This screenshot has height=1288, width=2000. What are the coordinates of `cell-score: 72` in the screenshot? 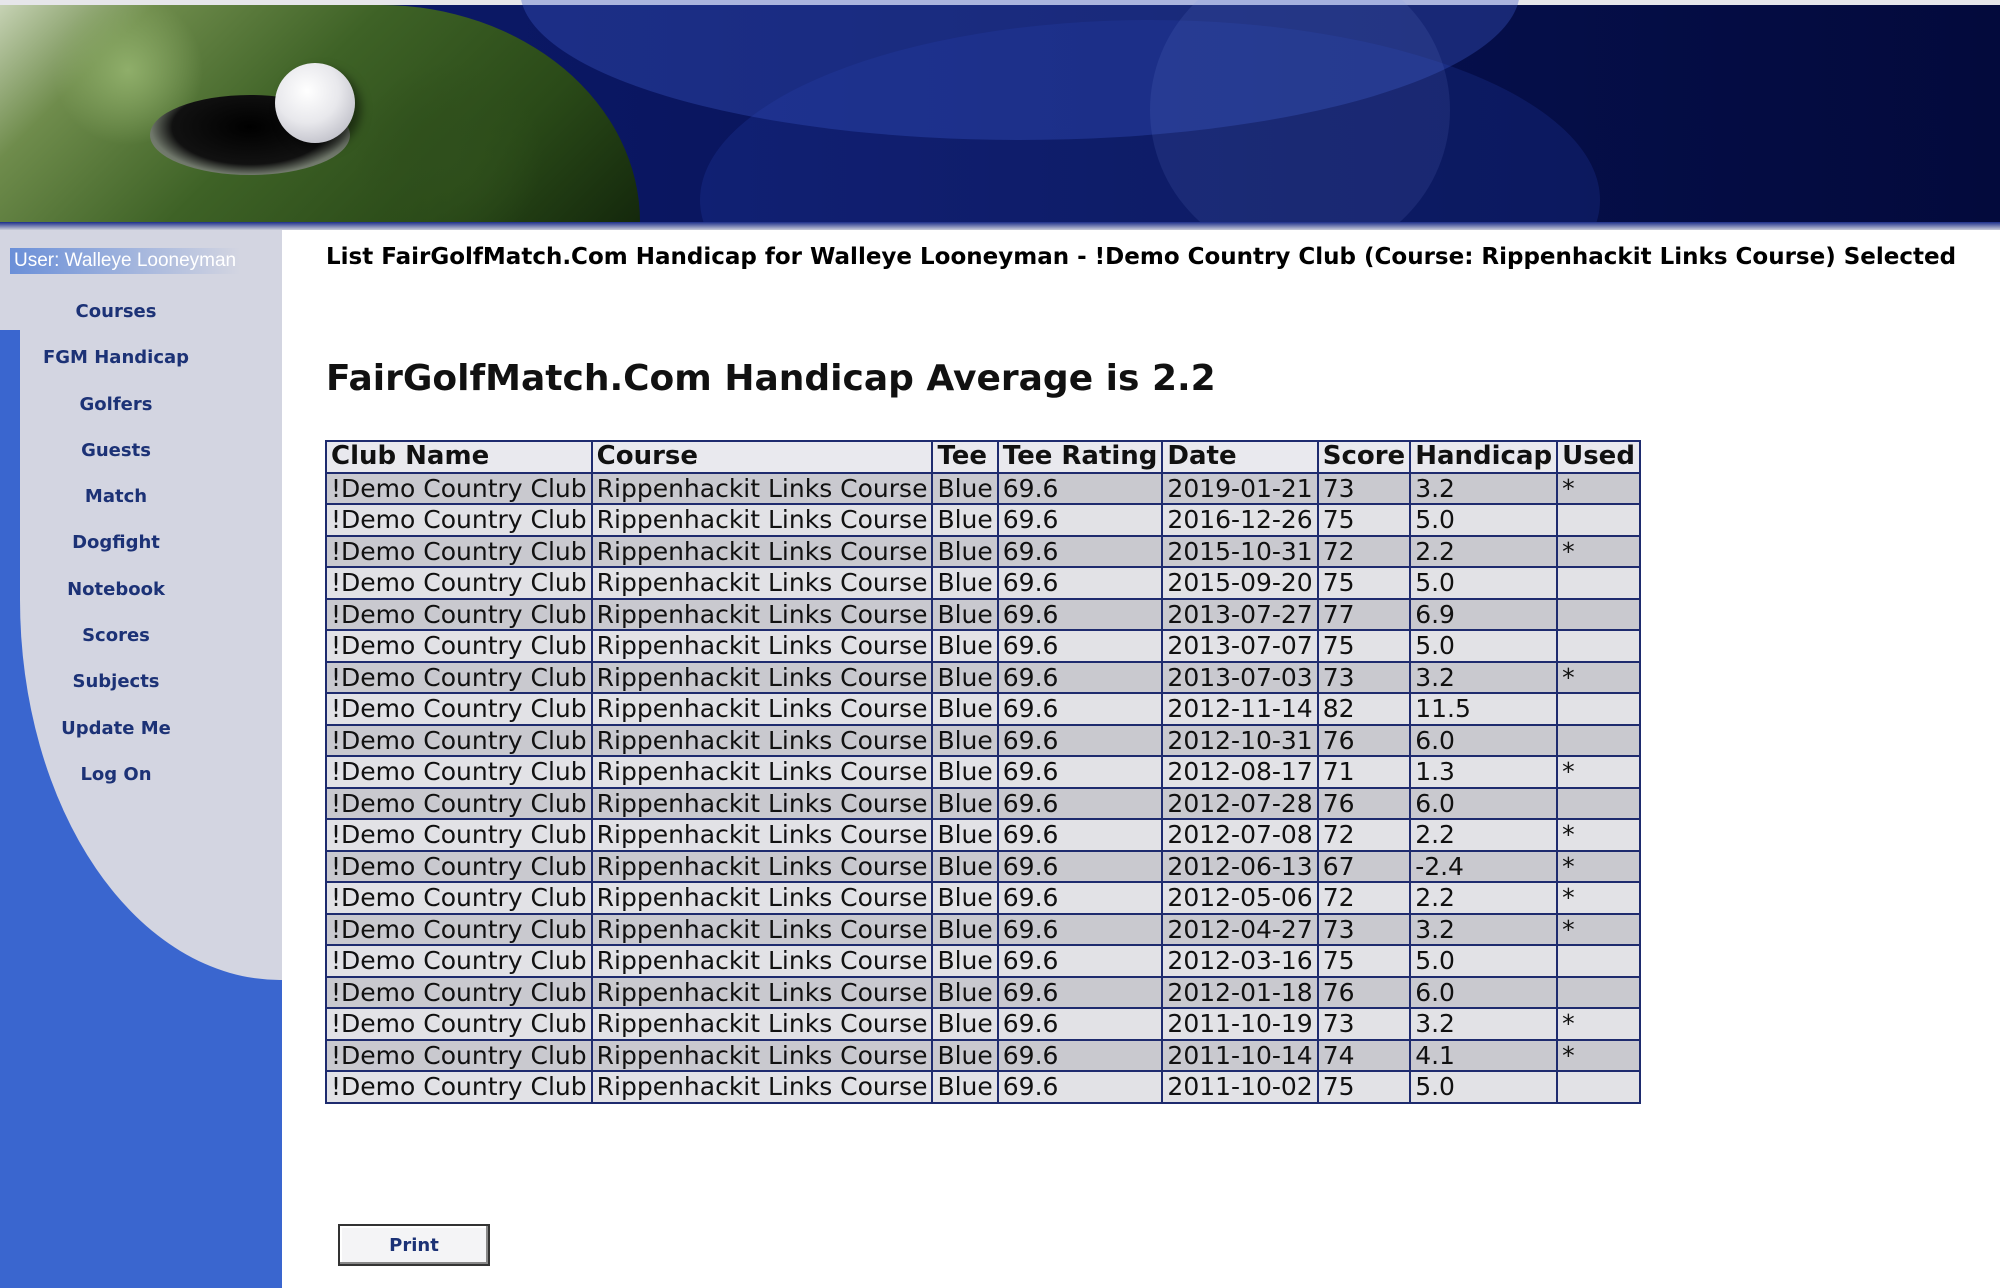 It's located at (1364, 551).